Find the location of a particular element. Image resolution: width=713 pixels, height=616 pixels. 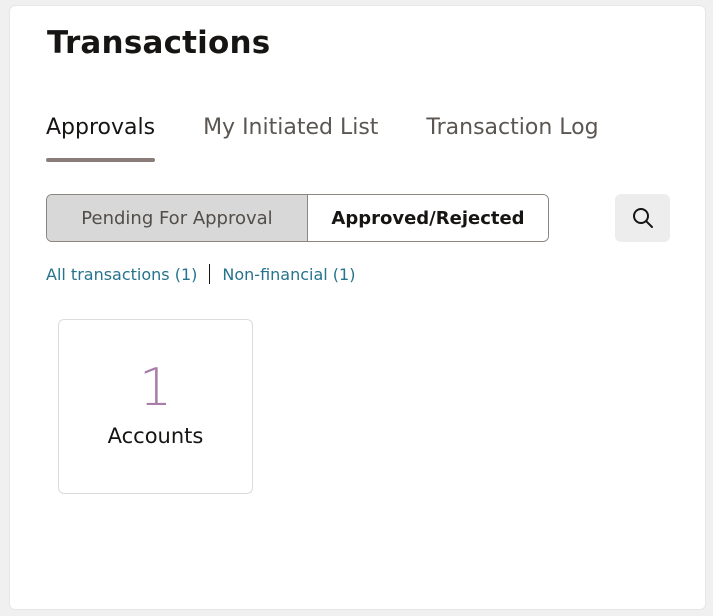

search-icon is located at coordinates (642, 218).